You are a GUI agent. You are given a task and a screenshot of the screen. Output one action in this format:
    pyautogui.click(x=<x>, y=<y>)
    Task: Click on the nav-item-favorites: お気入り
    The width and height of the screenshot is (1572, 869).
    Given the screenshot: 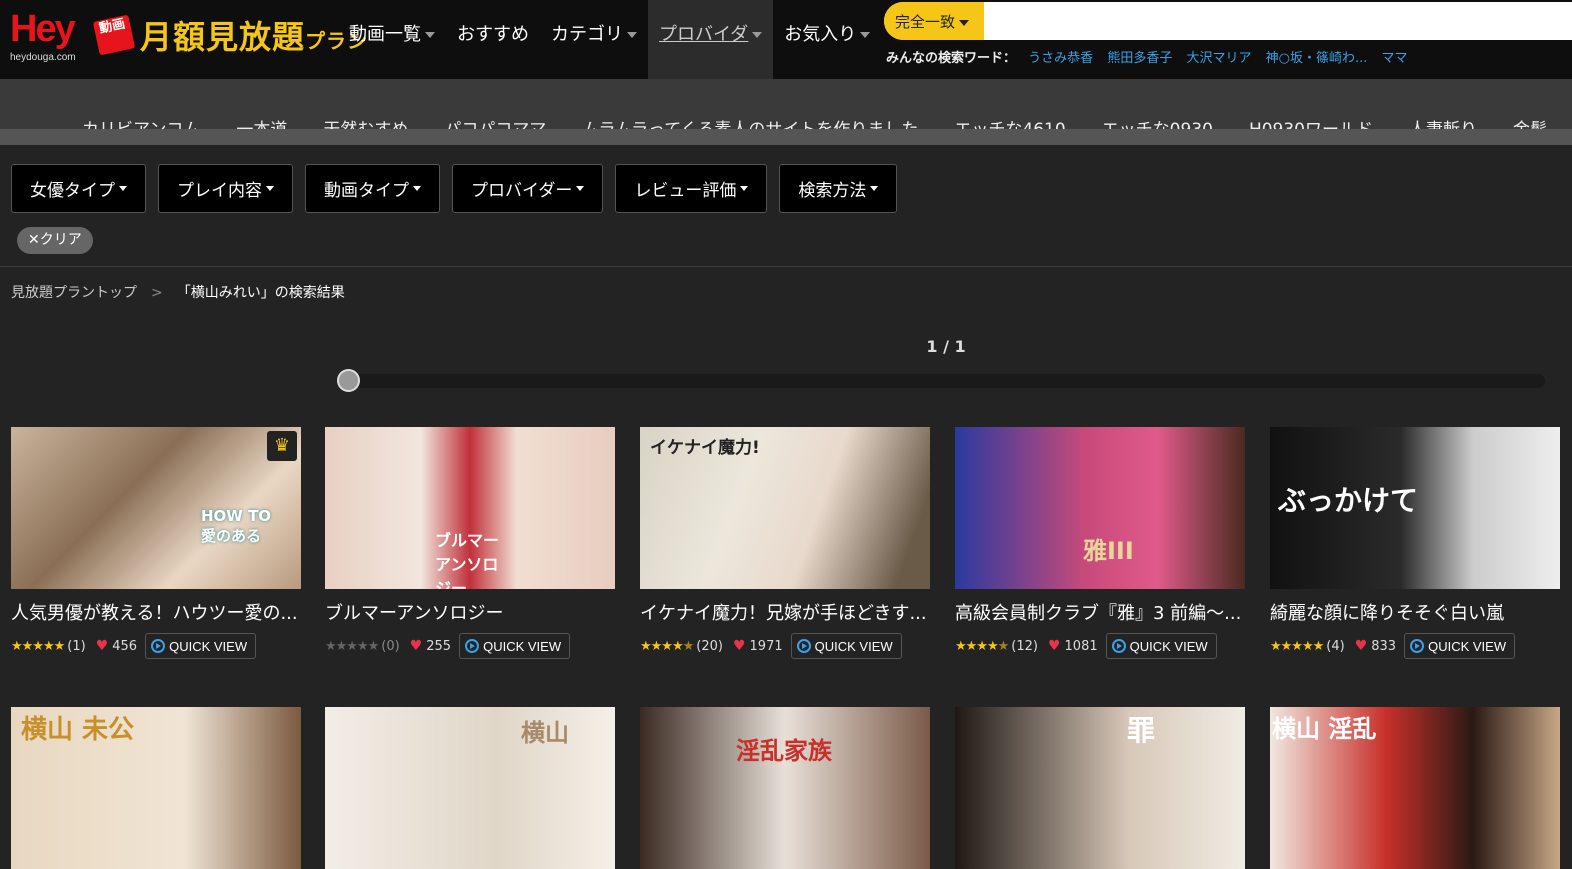 What is the action you would take?
    pyautogui.click(x=827, y=39)
    